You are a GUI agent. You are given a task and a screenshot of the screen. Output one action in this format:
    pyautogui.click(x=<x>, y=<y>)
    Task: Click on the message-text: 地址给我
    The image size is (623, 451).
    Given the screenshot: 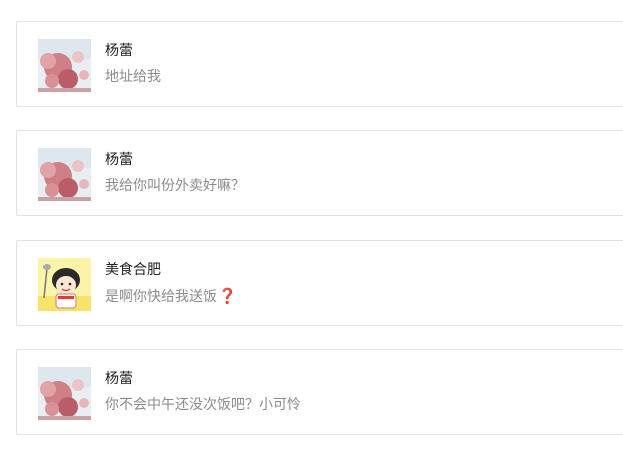 What is the action you would take?
    pyautogui.click(x=133, y=77)
    